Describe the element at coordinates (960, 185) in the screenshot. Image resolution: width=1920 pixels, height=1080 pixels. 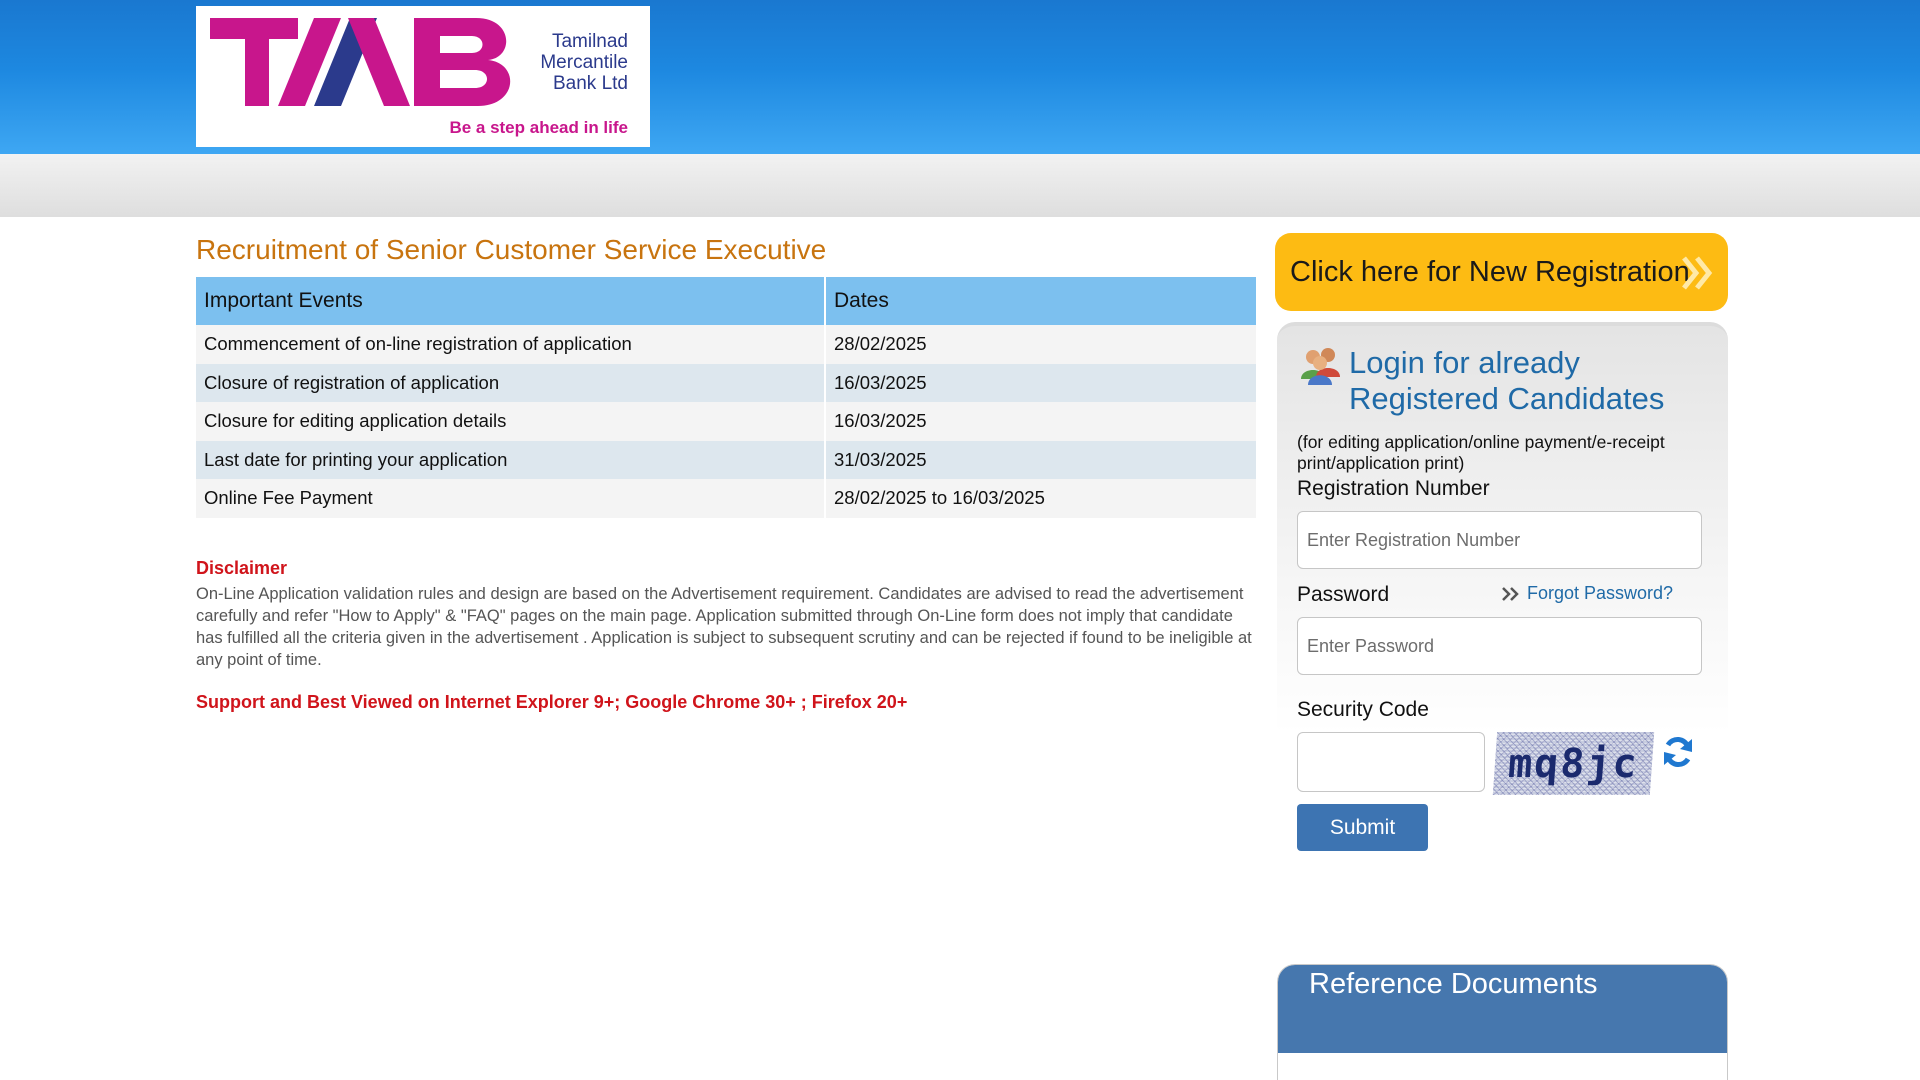
I see `navigation-bar` at that location.